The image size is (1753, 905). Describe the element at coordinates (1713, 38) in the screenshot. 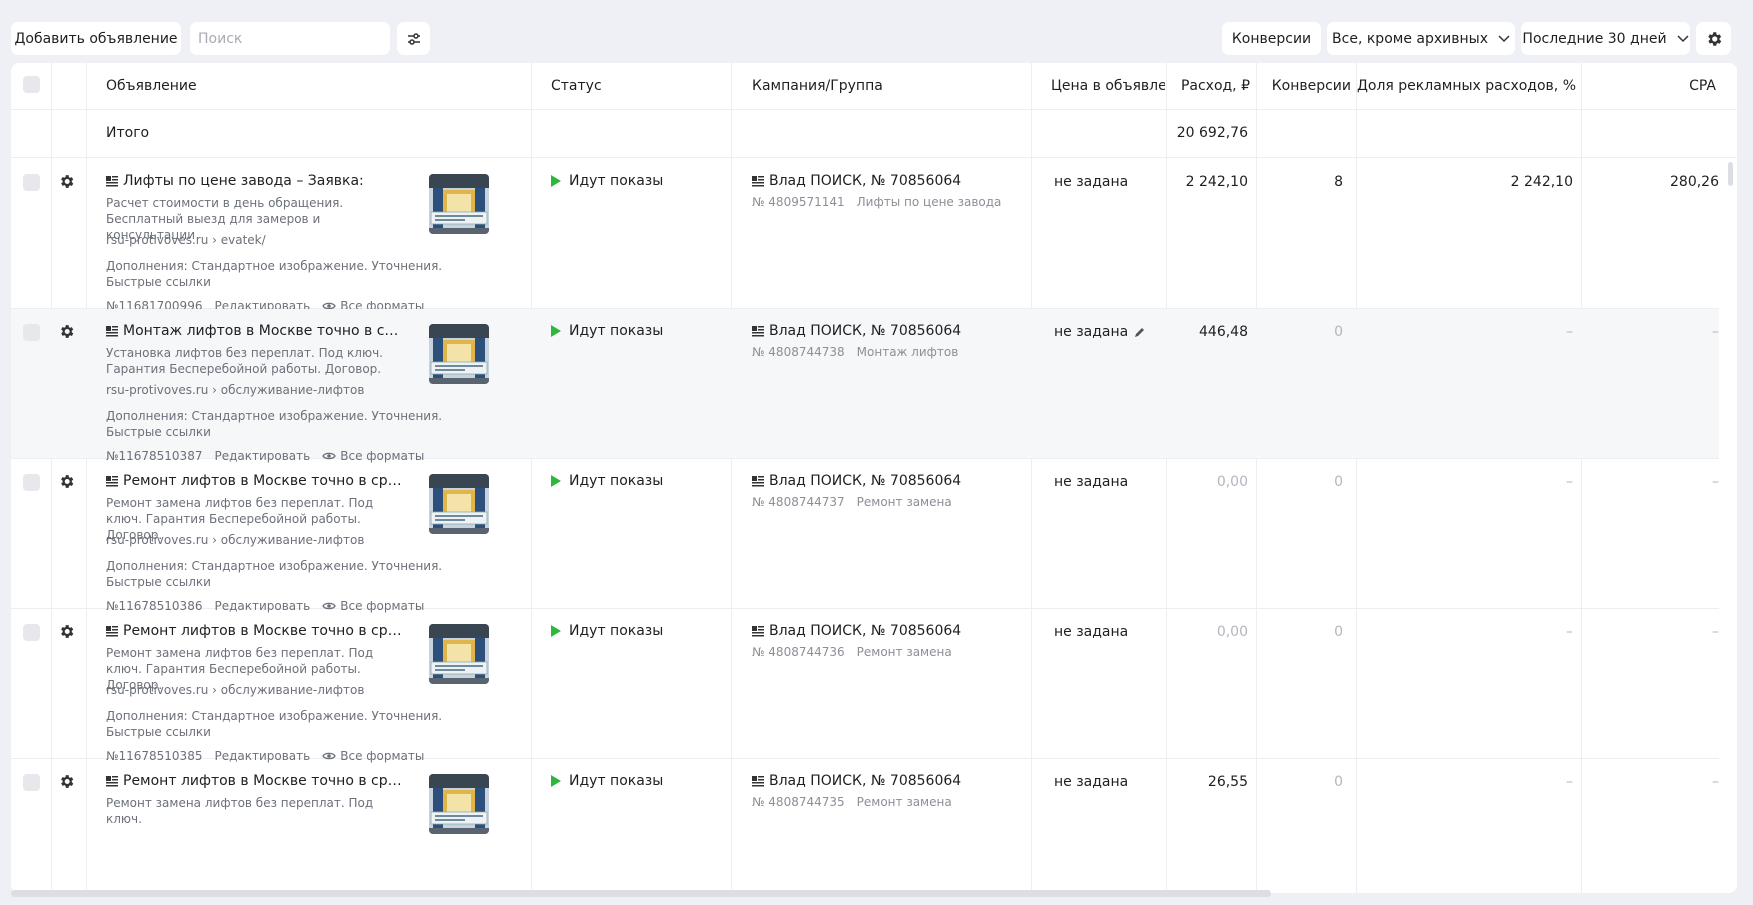

I see `table-settings-button` at that location.